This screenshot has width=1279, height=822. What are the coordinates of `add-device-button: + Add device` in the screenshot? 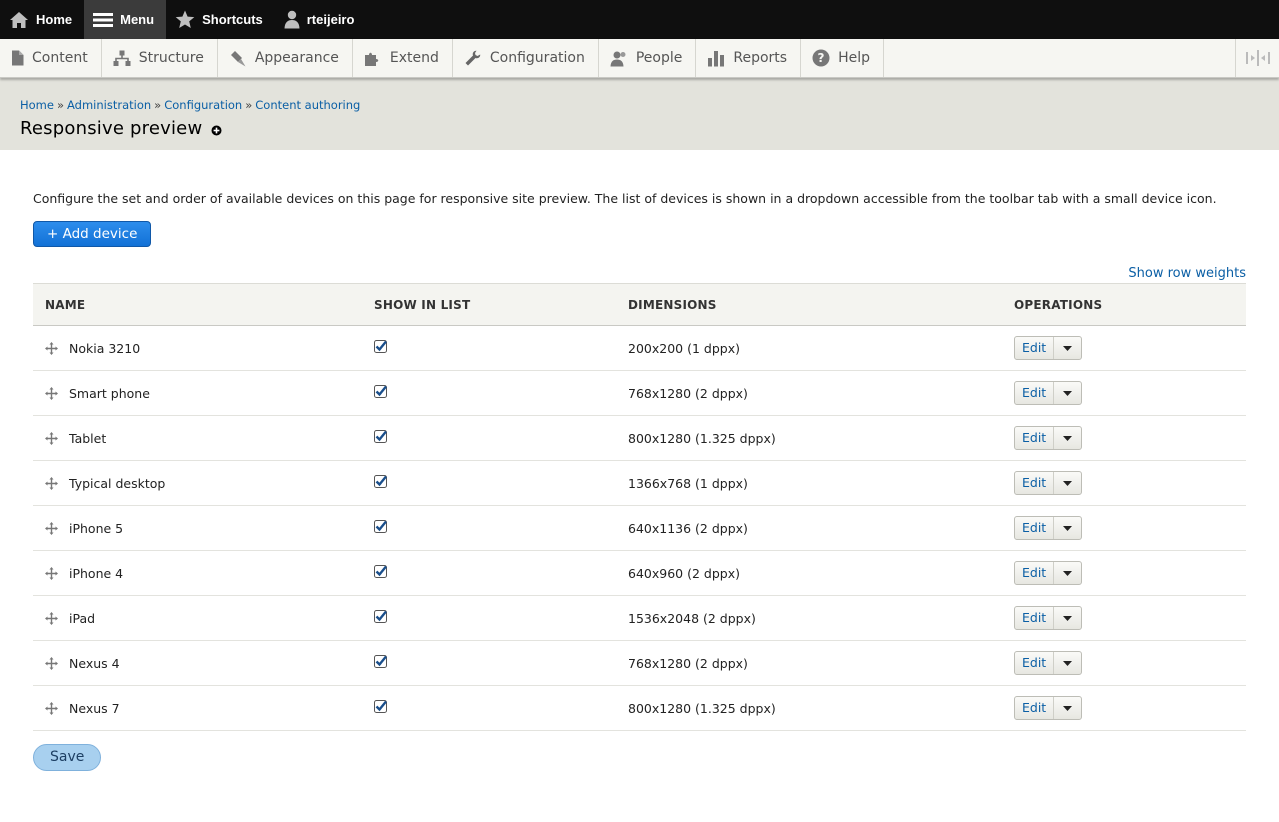 It's located at (92, 234).